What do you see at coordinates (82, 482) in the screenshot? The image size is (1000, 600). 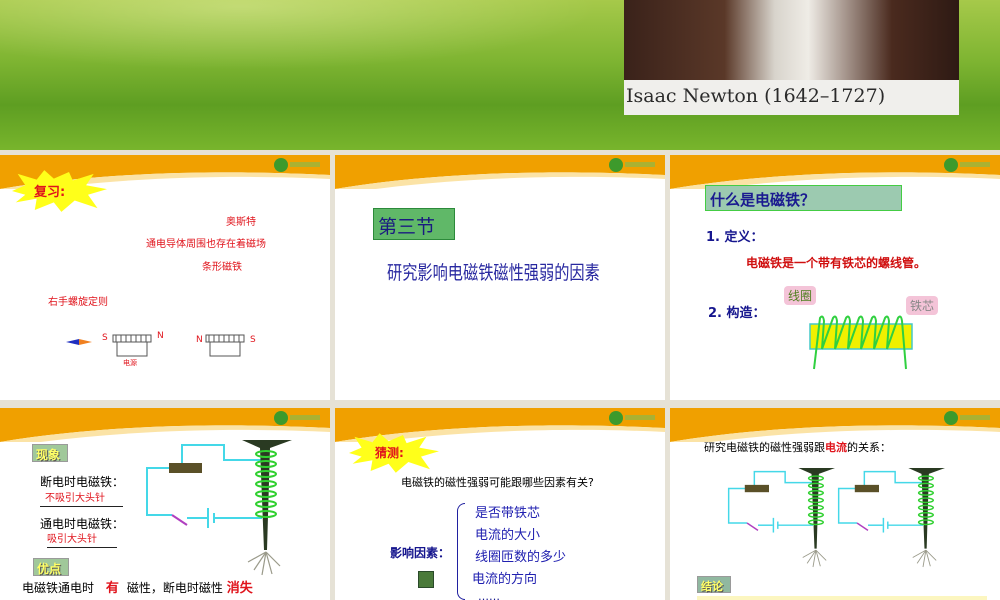 I see `power-off-label: 断电时电磁铁：` at bounding box center [82, 482].